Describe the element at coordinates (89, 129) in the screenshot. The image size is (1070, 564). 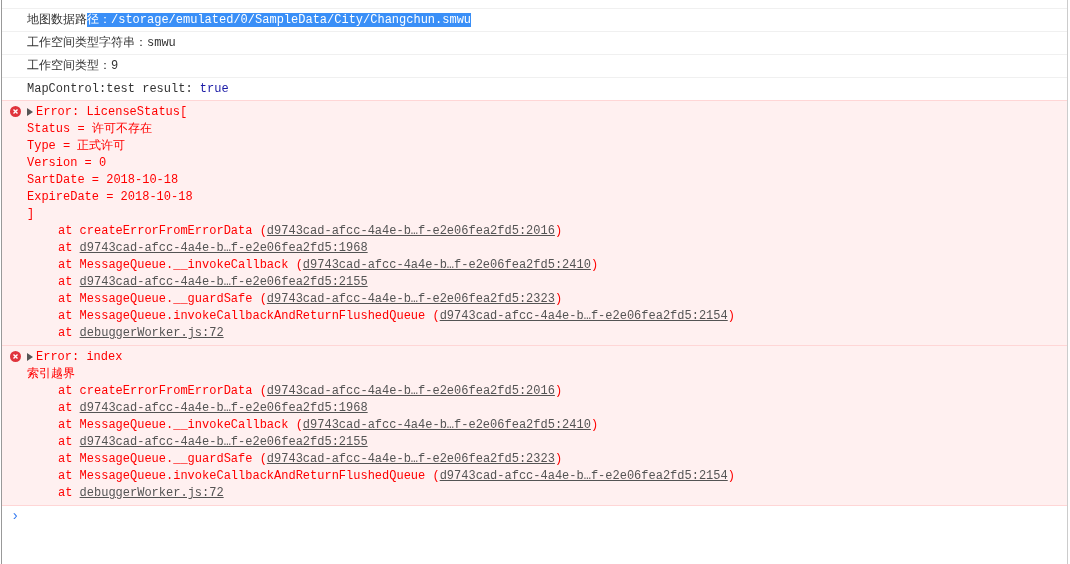
I see `error-text: Status = 许可不存在` at that location.